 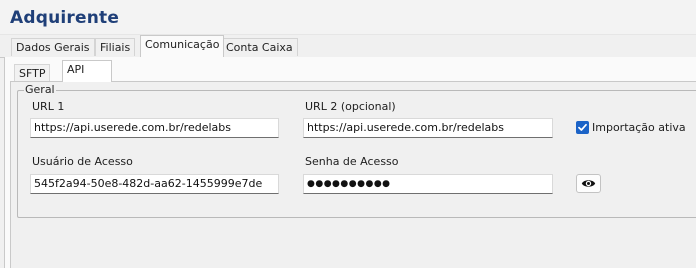 I want to click on tab-filiais: Filiais, so click(x=115, y=47).